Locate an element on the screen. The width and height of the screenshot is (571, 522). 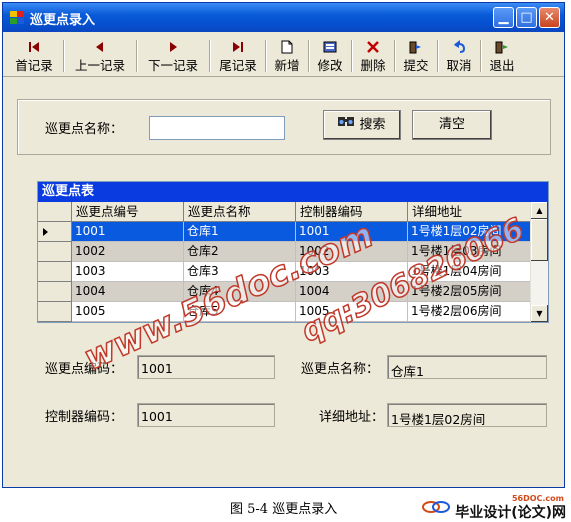
window-title: 巡更点录入 is located at coordinates (63, 20).